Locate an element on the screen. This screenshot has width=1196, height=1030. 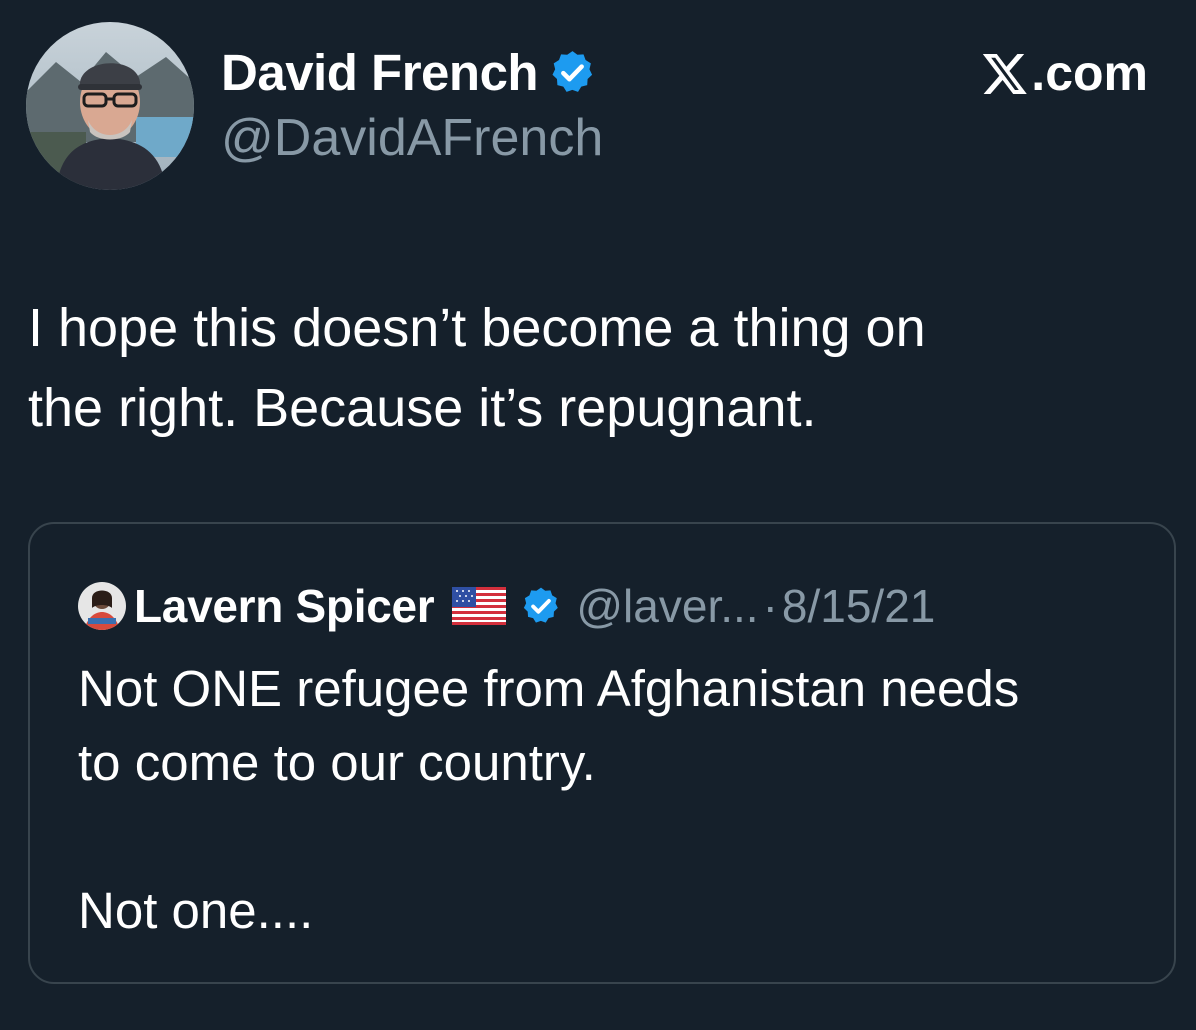
tweet-text-line: the right. Because it’s repugnant. is located at coordinates (422, 408).